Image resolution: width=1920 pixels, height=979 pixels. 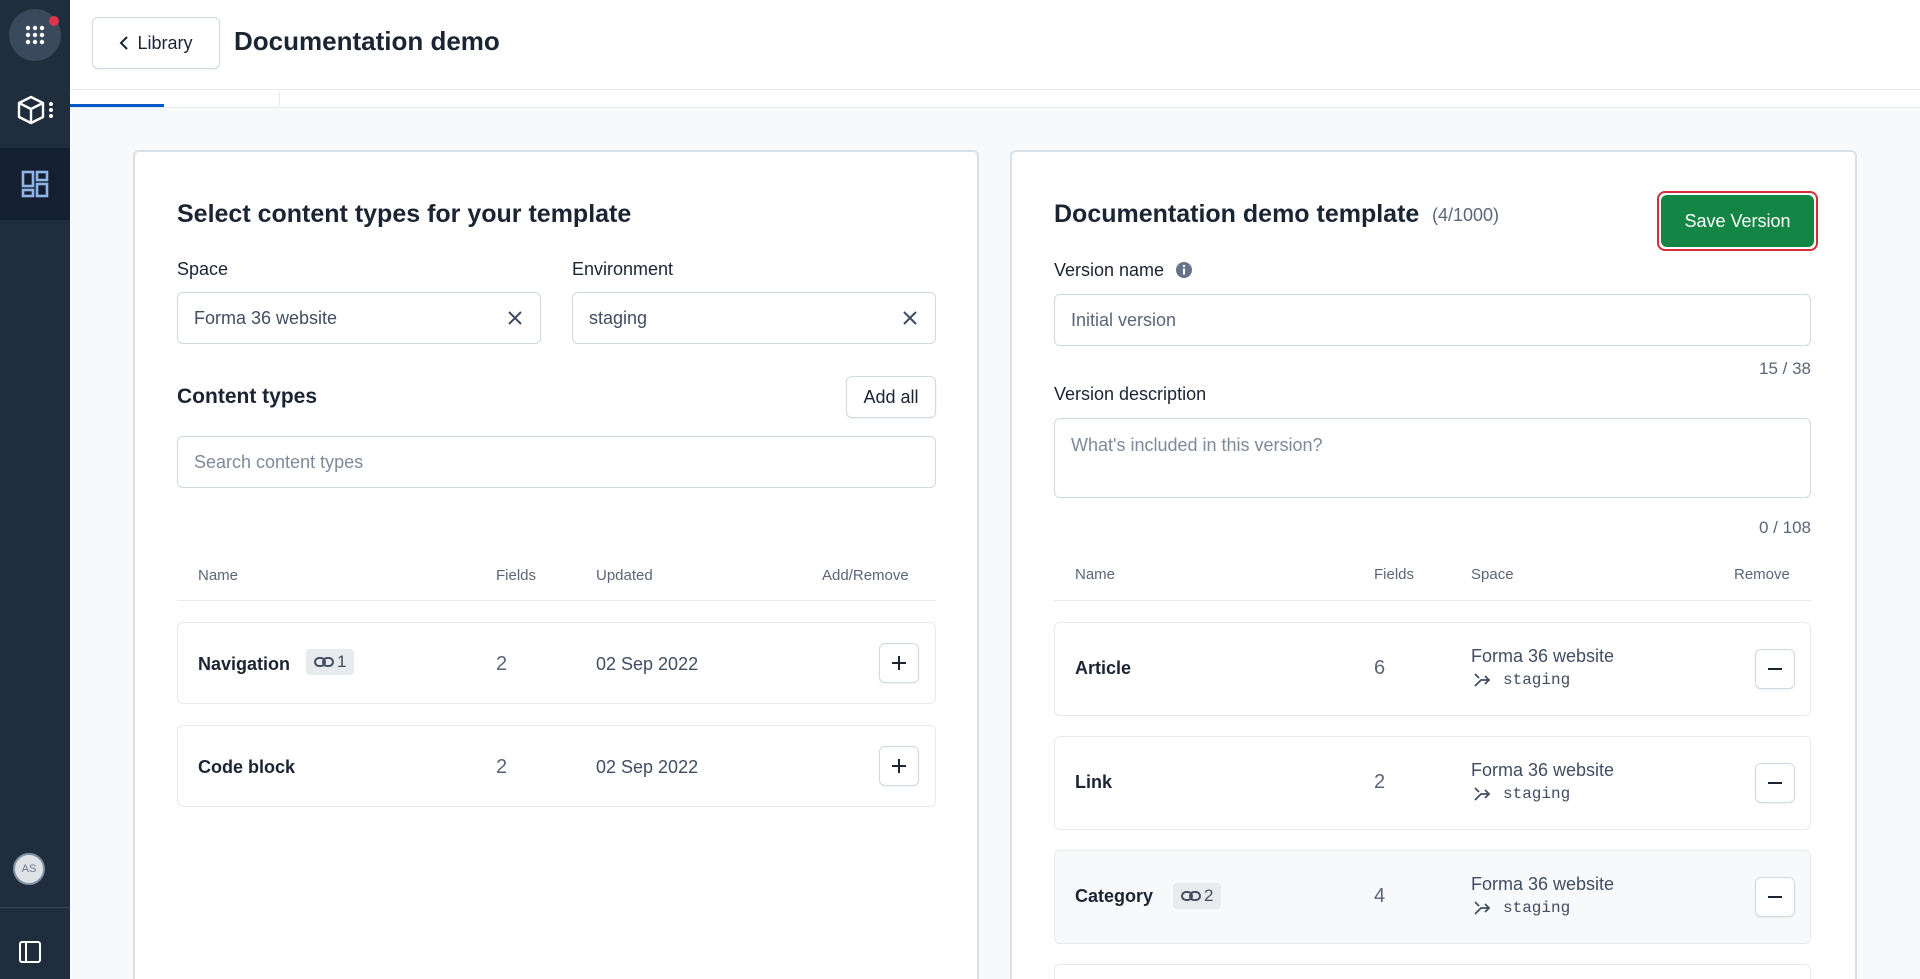 What do you see at coordinates (995, 45) in the screenshot?
I see `header: Library Documentation demo` at bounding box center [995, 45].